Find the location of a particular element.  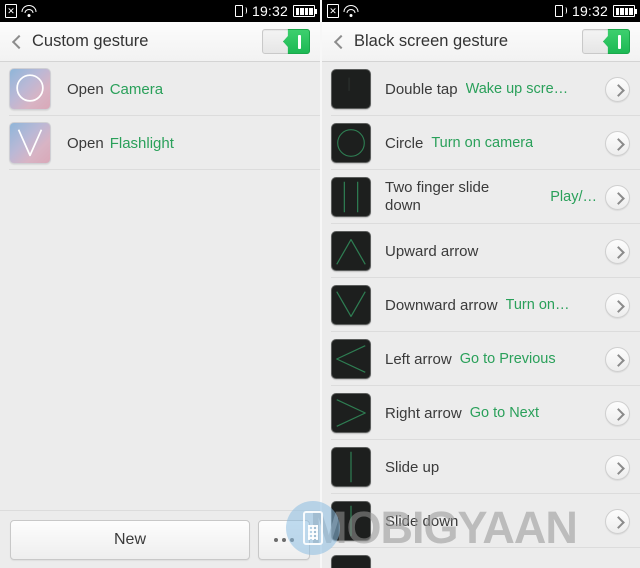

list-item-target: Camera is located at coordinates (136, 89).